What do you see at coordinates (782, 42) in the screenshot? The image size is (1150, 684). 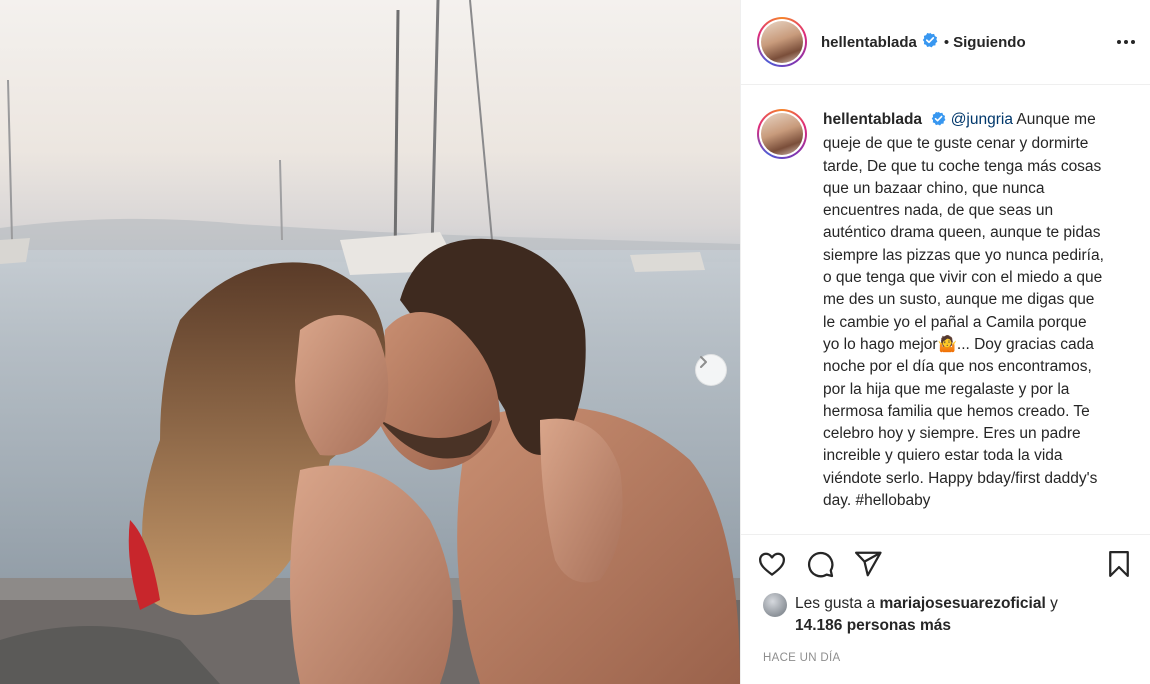 I see `avatar` at bounding box center [782, 42].